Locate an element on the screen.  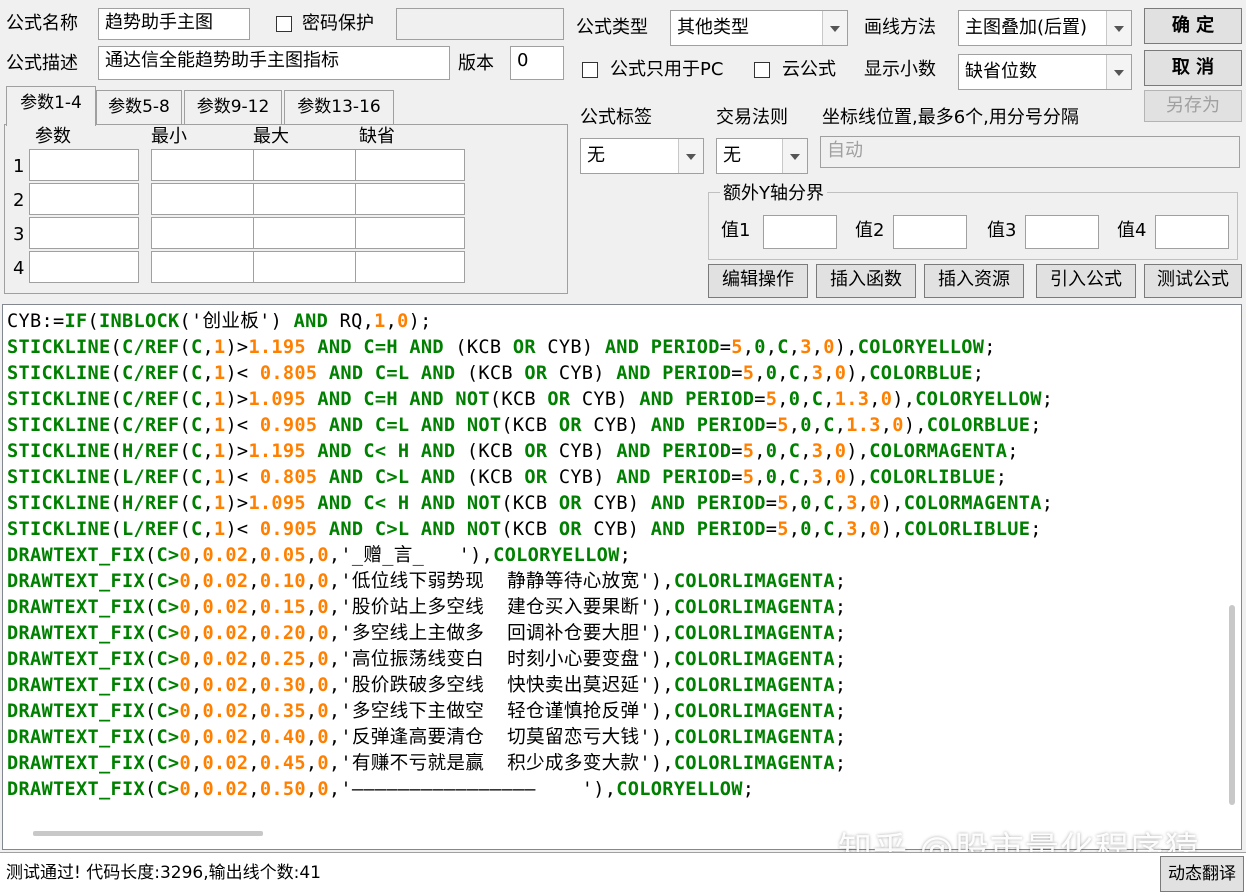
ok-button: 确 定 is located at coordinates (1193, 26).